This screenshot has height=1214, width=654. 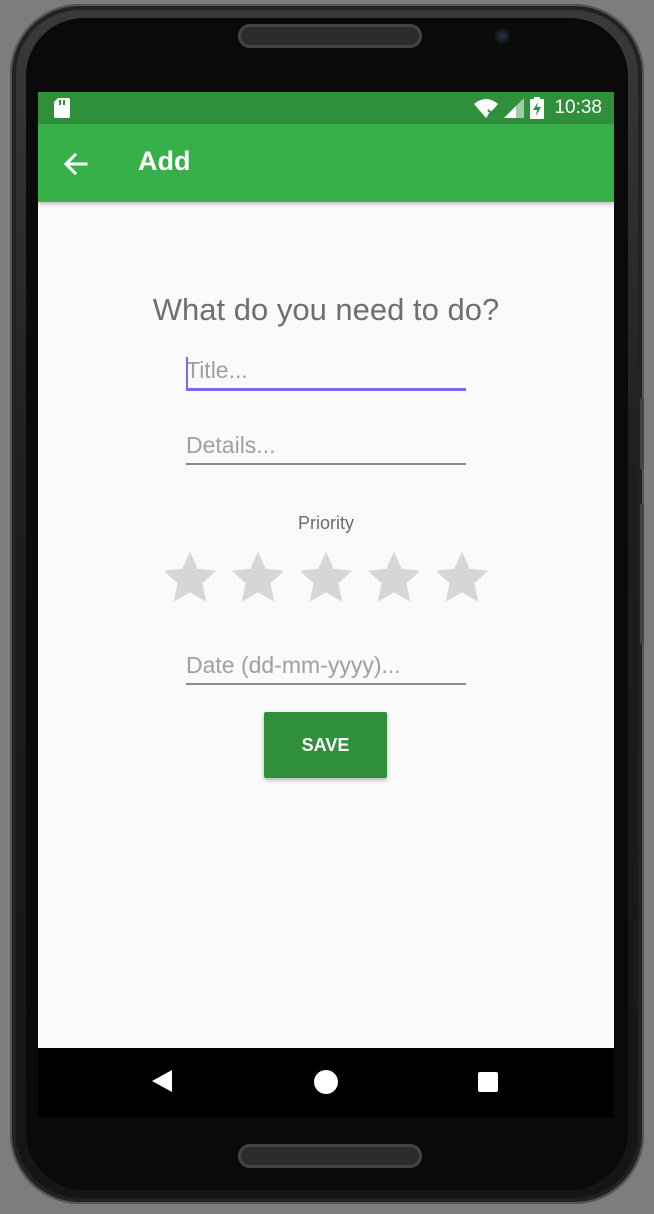 What do you see at coordinates (325, 745) in the screenshot?
I see `save-button: SAVE` at bounding box center [325, 745].